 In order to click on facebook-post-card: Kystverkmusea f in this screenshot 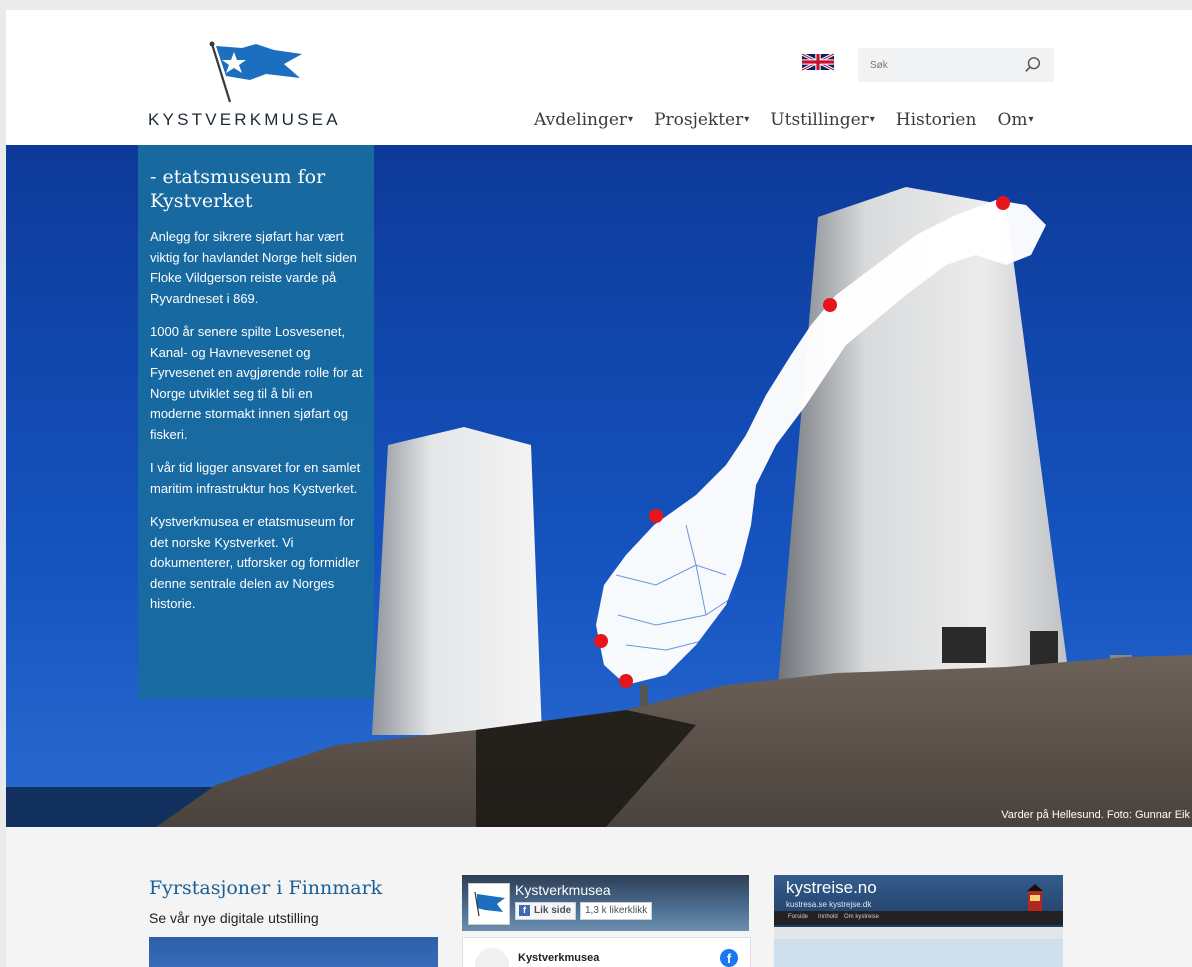, I will do `click(606, 952)`.